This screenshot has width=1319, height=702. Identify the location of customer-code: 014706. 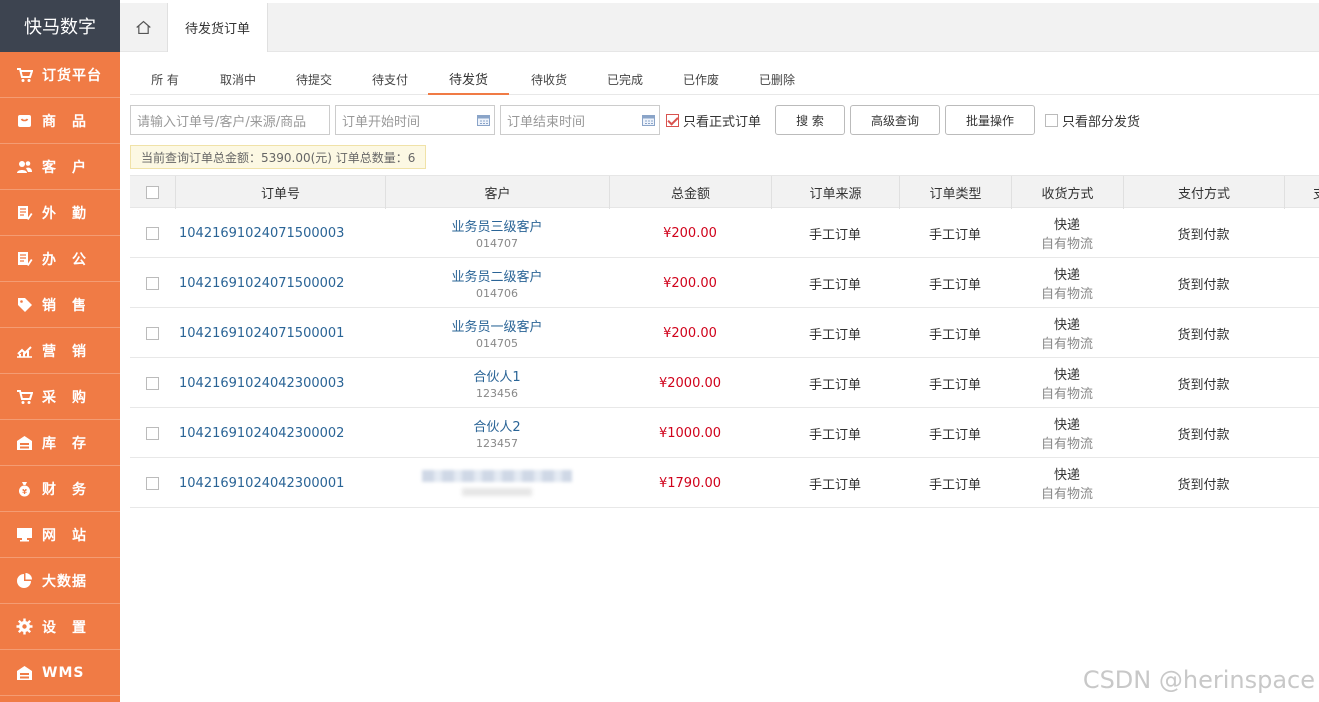
(497, 293).